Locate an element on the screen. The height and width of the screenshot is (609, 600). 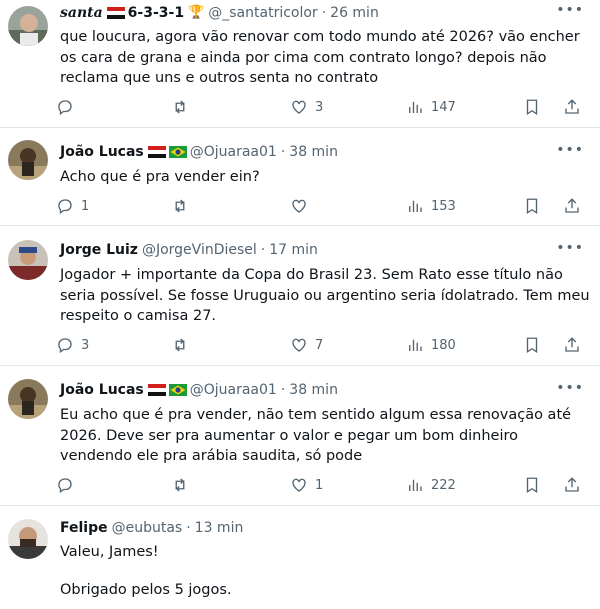
like-button is located at coordinates (302, 206).